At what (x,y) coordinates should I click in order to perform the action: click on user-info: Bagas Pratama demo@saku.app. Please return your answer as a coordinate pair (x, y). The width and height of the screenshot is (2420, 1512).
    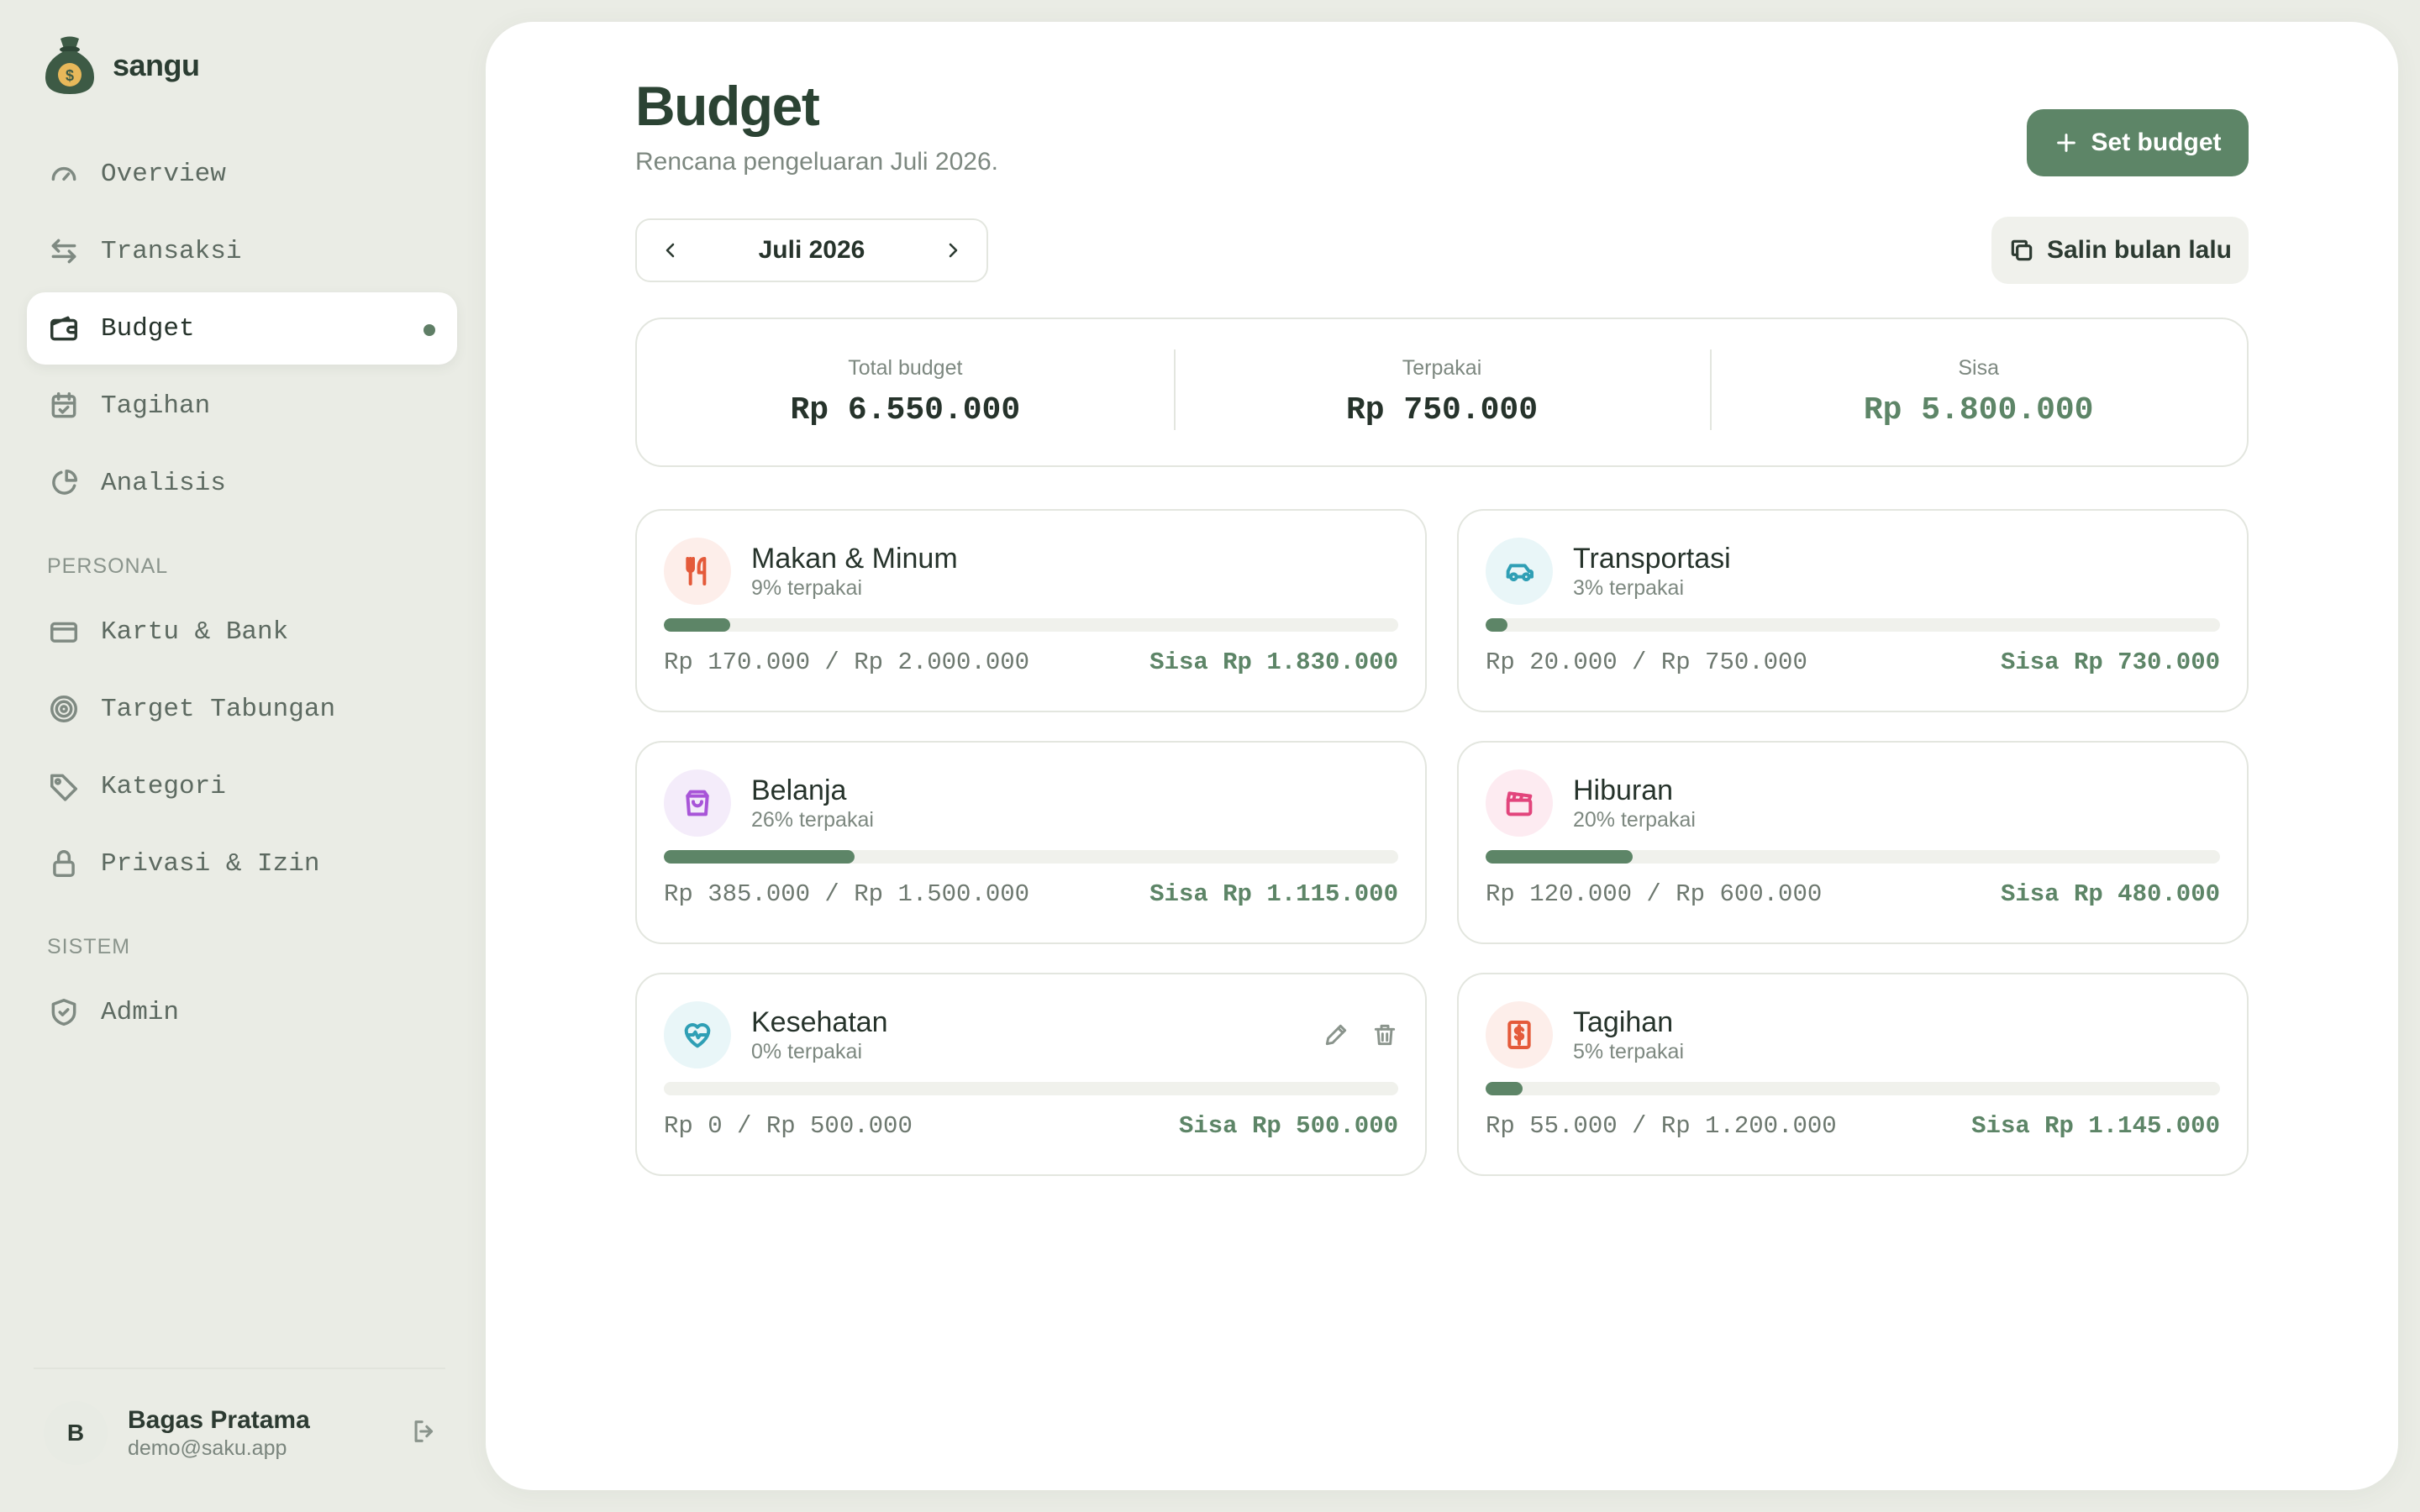
    Looking at the image, I should click on (269, 1433).